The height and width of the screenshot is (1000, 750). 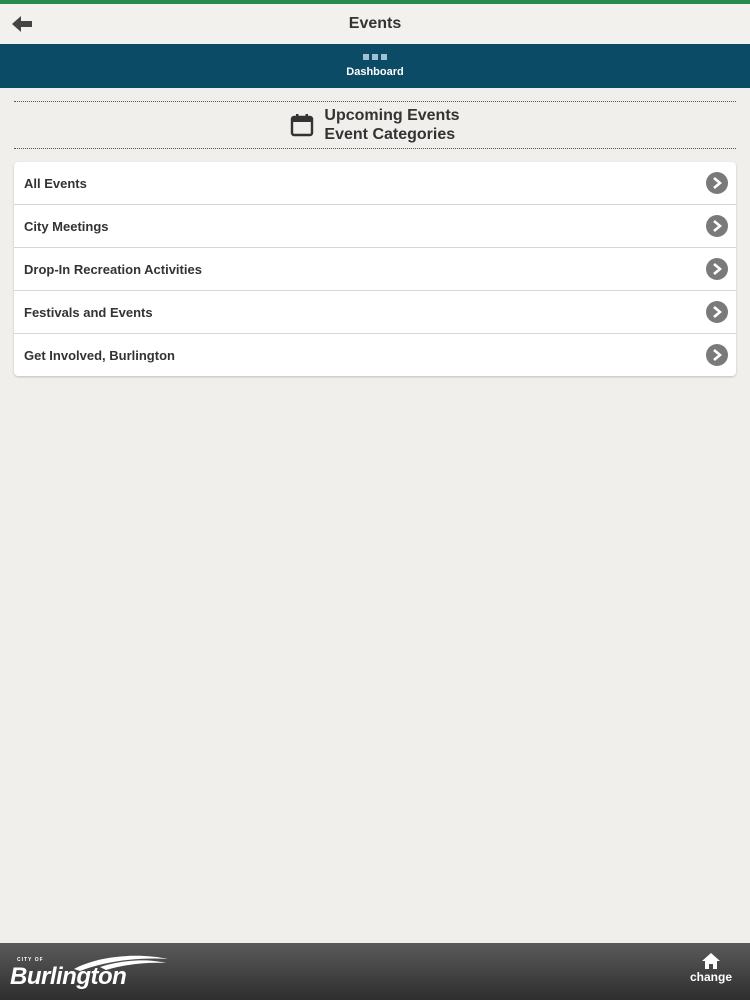 What do you see at coordinates (66, 226) in the screenshot?
I see `list-item-label: City Meetings` at bounding box center [66, 226].